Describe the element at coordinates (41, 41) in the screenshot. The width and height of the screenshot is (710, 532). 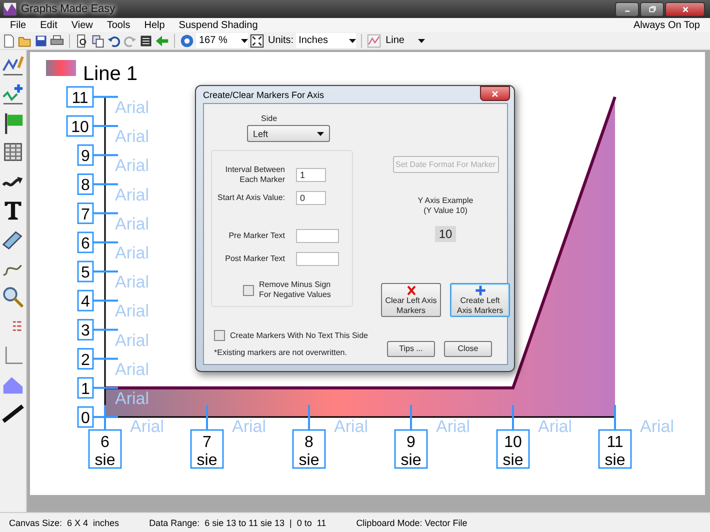
I see `save-icon` at that location.